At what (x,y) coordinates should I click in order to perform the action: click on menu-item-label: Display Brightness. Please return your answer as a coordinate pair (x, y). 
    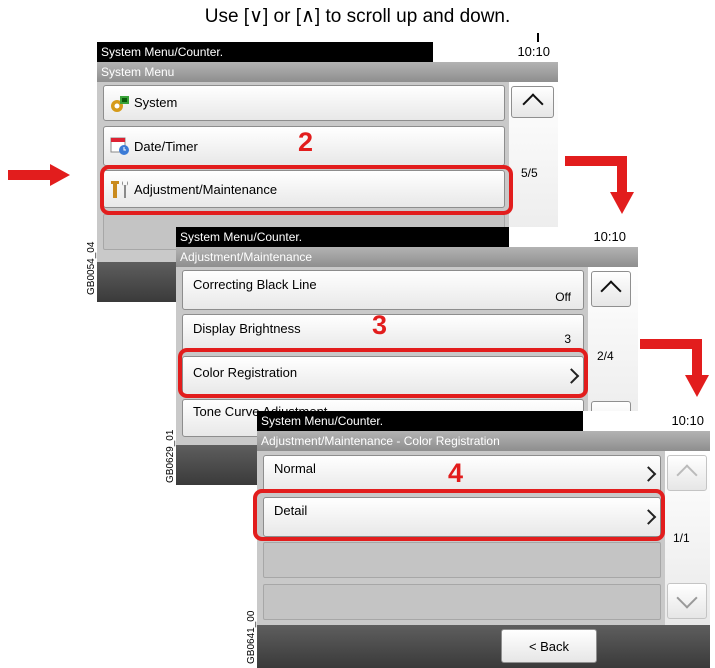
    Looking at the image, I should click on (247, 328).